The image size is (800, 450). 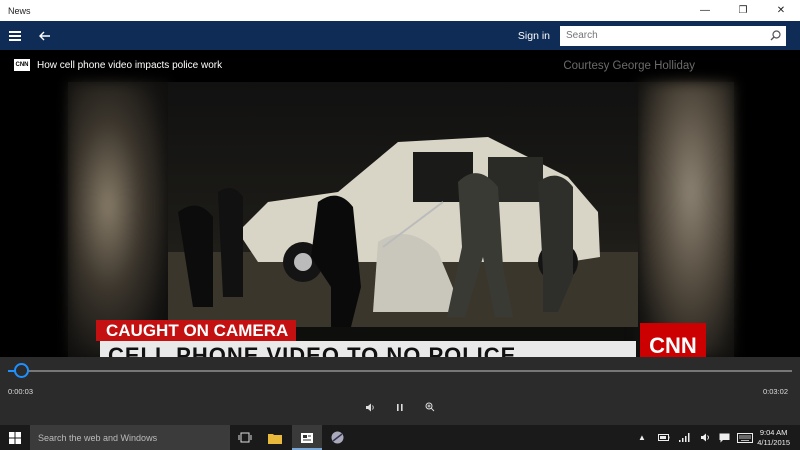 I want to click on taskbar-search-box: Search the web and Windows, so click(x=130, y=437).